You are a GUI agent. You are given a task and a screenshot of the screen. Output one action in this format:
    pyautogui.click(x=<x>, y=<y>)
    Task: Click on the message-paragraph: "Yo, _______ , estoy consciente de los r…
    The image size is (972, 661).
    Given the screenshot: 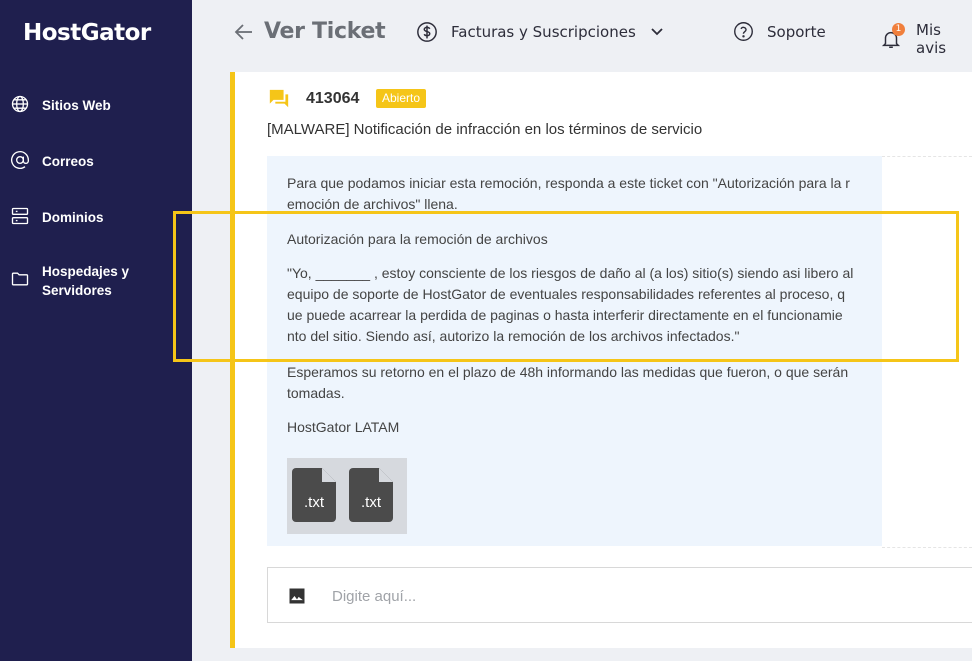 What is the action you would take?
    pyautogui.click(x=570, y=304)
    